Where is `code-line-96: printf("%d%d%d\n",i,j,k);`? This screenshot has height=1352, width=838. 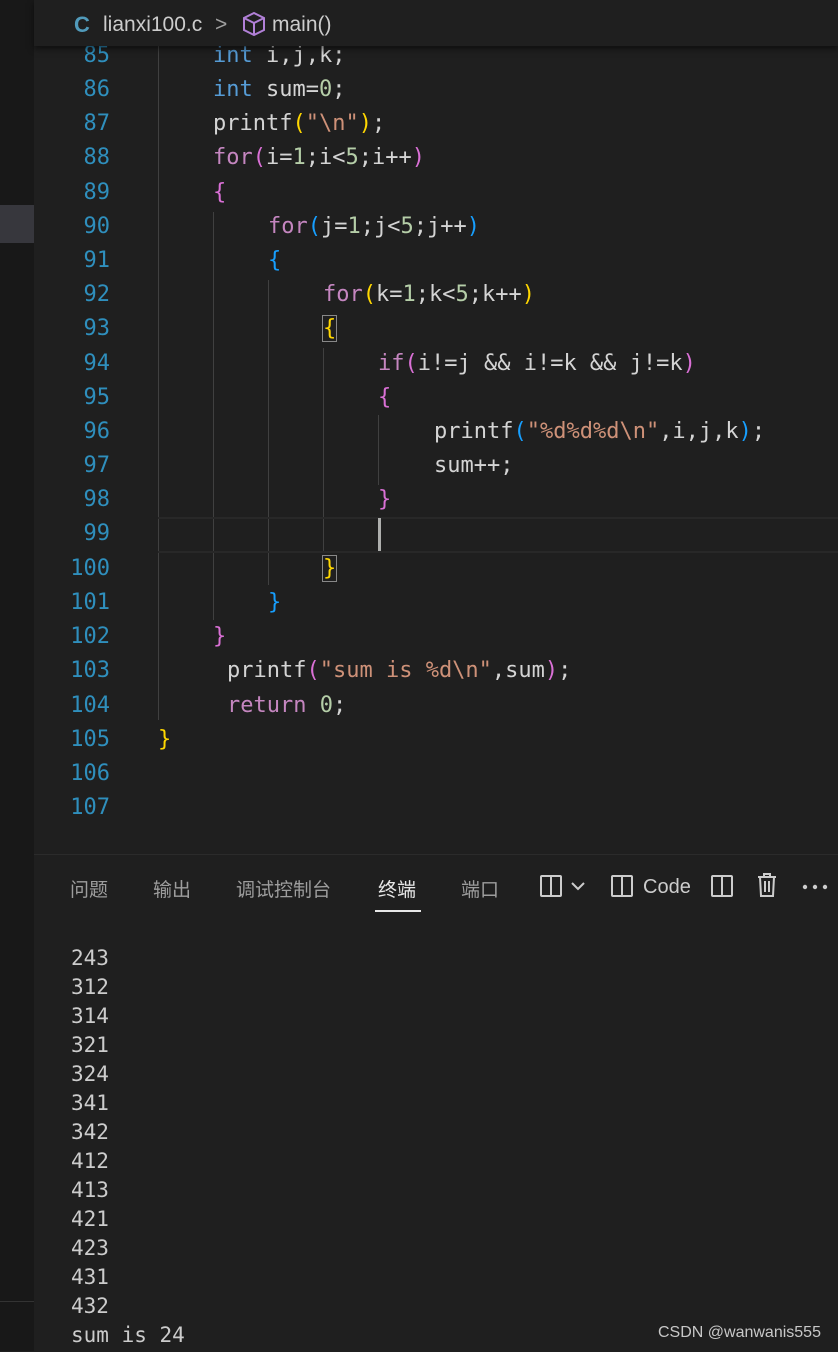 code-line-96: printf("%d%d%d\n",i,j,k); is located at coordinates (600, 431).